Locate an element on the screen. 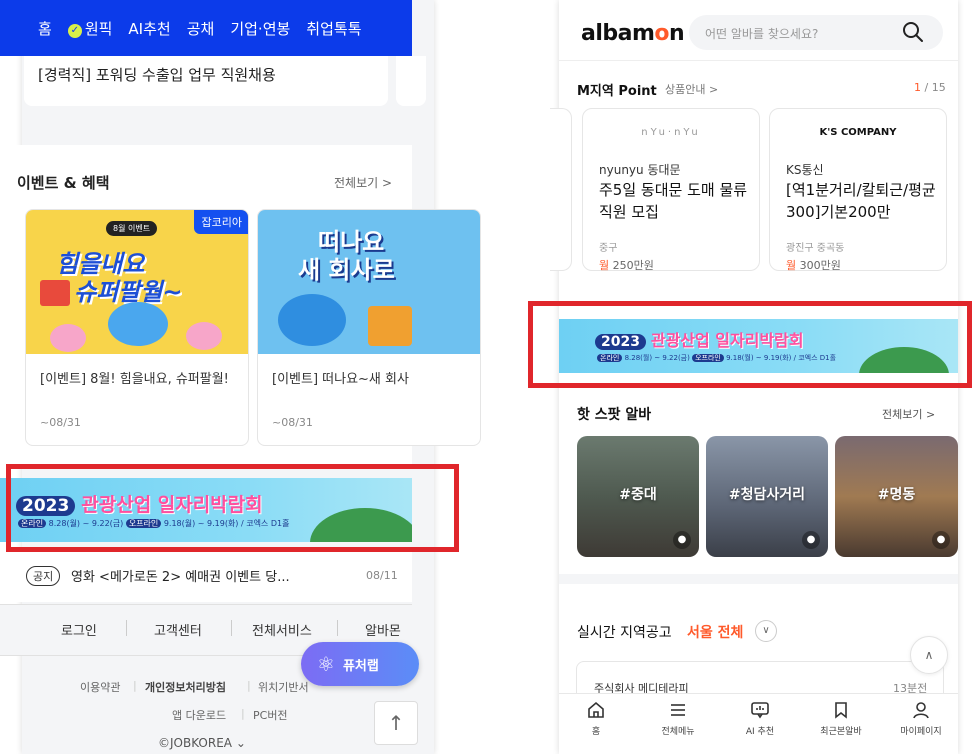 This screenshot has width=975, height=754. futurelab-label: 퓨처랩 is located at coordinates (360, 666).